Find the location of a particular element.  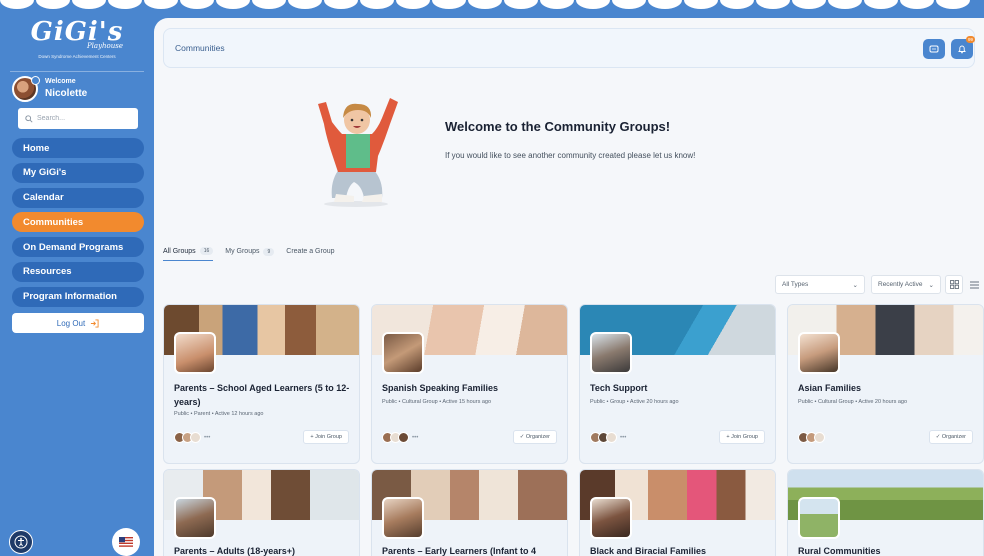

notifications-button: 99 is located at coordinates (963, 47).